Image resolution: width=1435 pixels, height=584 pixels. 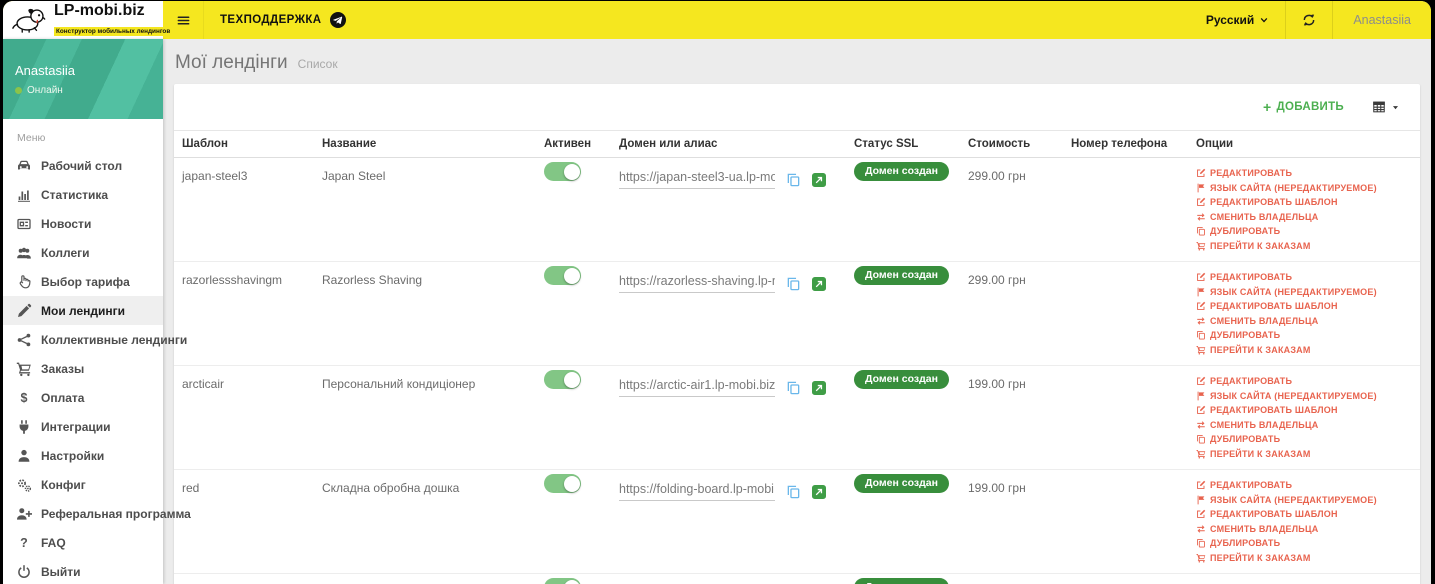 What do you see at coordinates (1264, 528) in the screenshot?
I see `option-label: СМЕНИТЬ ВЛАДЕЛЬЦА` at bounding box center [1264, 528].